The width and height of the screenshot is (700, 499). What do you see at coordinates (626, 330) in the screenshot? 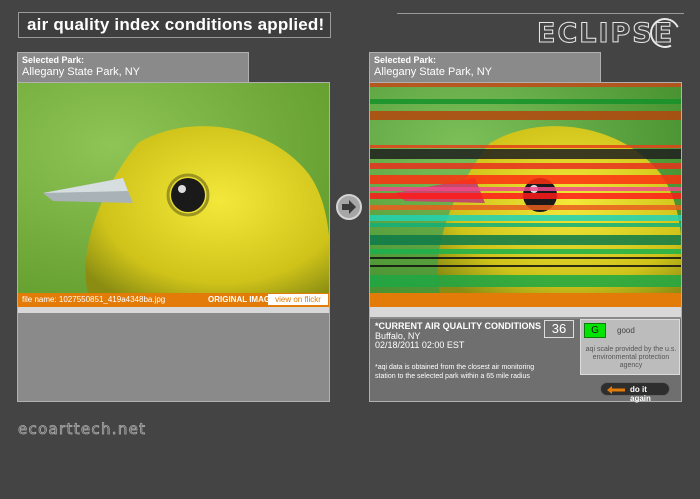
I see `aqi-category-label: good` at bounding box center [626, 330].